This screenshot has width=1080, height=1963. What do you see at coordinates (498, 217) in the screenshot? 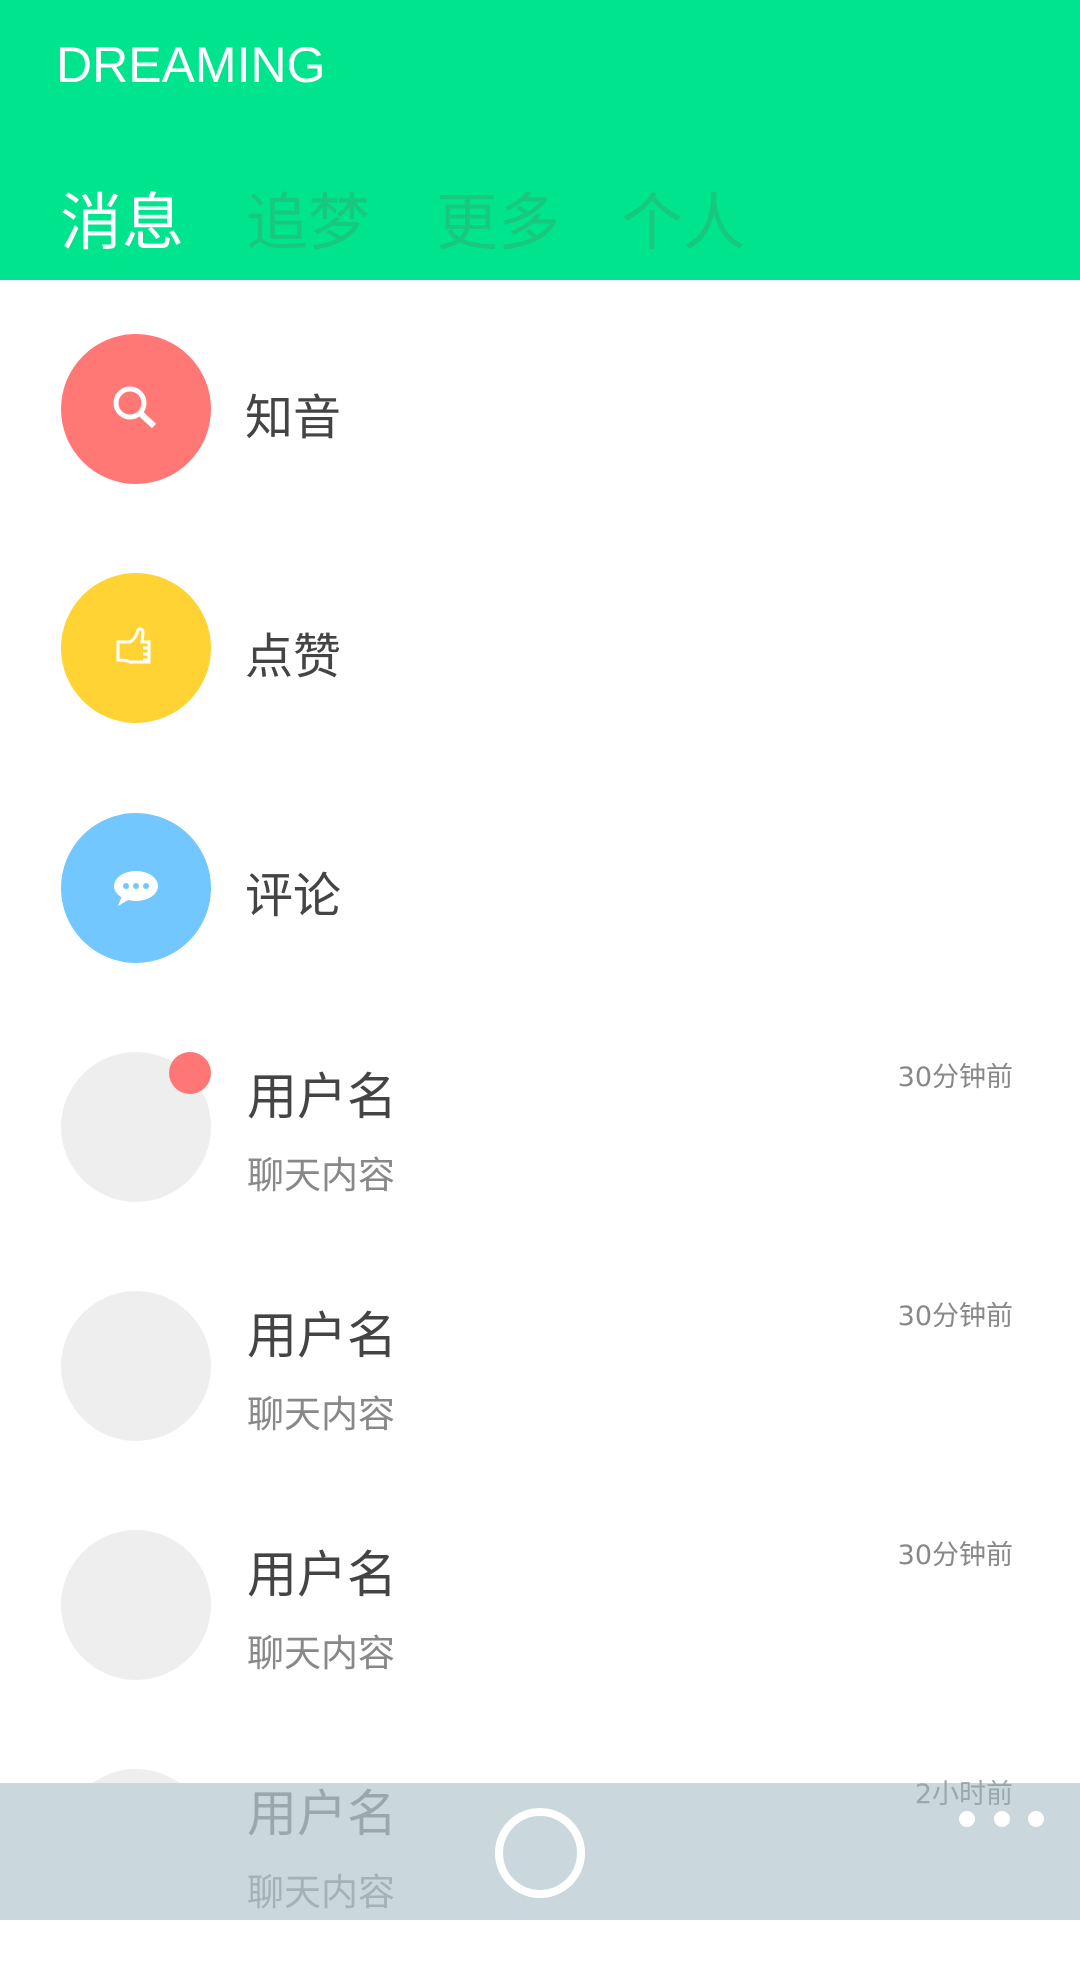
I see `tab-more: 更多` at bounding box center [498, 217].